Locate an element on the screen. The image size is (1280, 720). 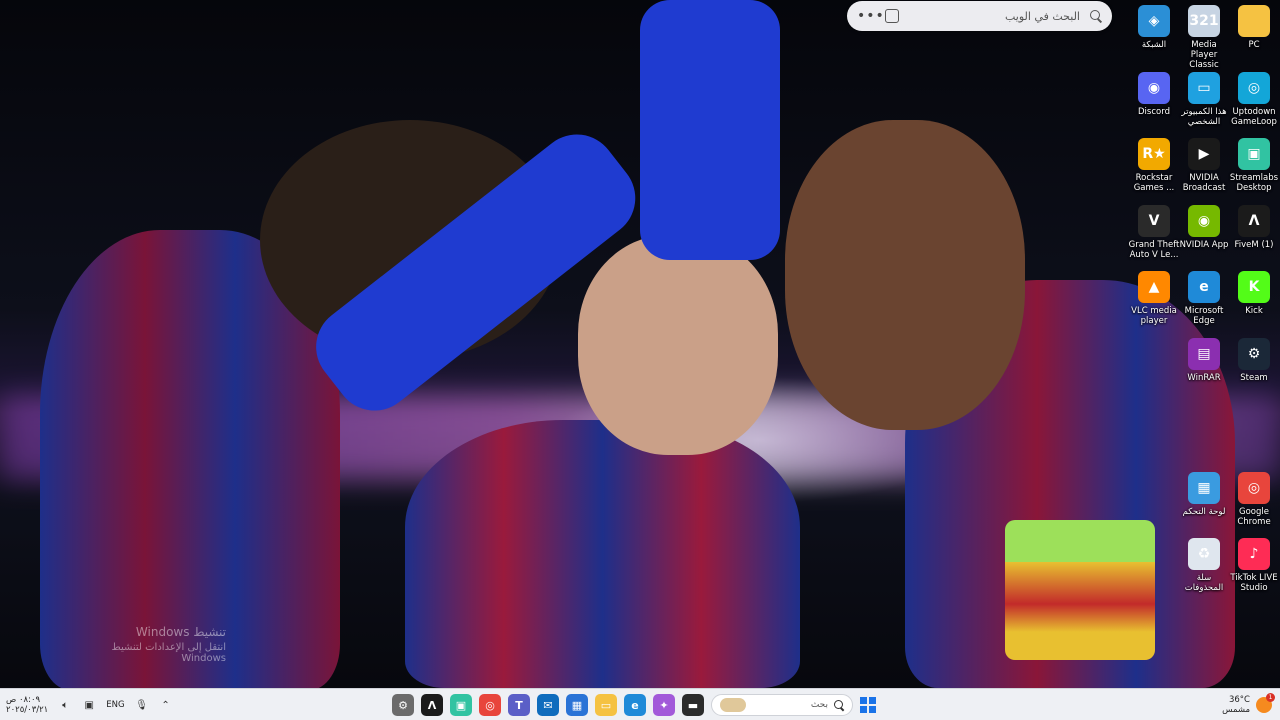
pinned-apps: ⚙ Λ ▣ ◎ T ✉ ▦ ▭ e ✦ ▬ is located at coordinates (548, 705).